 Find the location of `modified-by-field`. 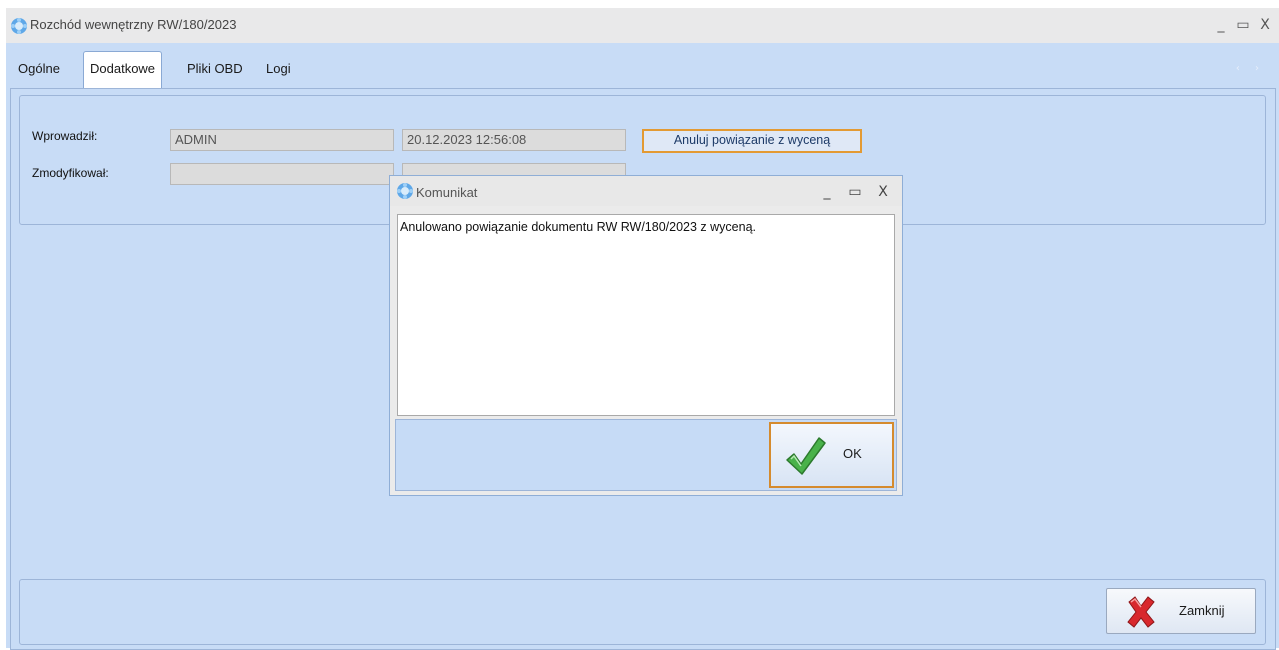

modified-by-field is located at coordinates (282, 174).